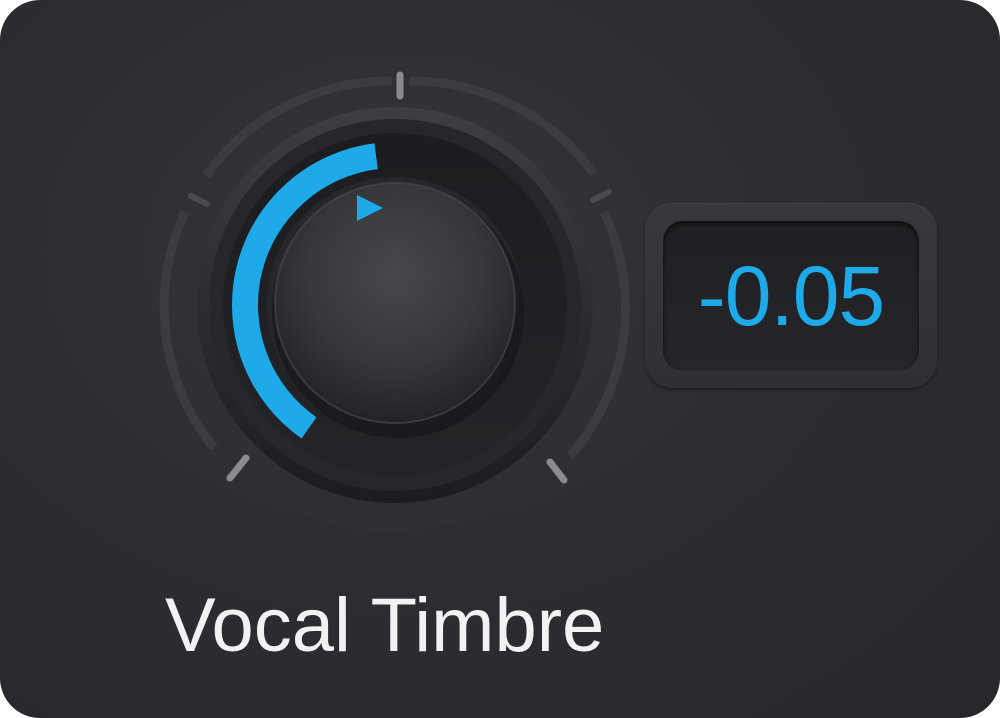 Image resolution: width=1000 pixels, height=718 pixels. What do you see at coordinates (395, 303) in the screenshot?
I see `knob-cap` at bounding box center [395, 303].